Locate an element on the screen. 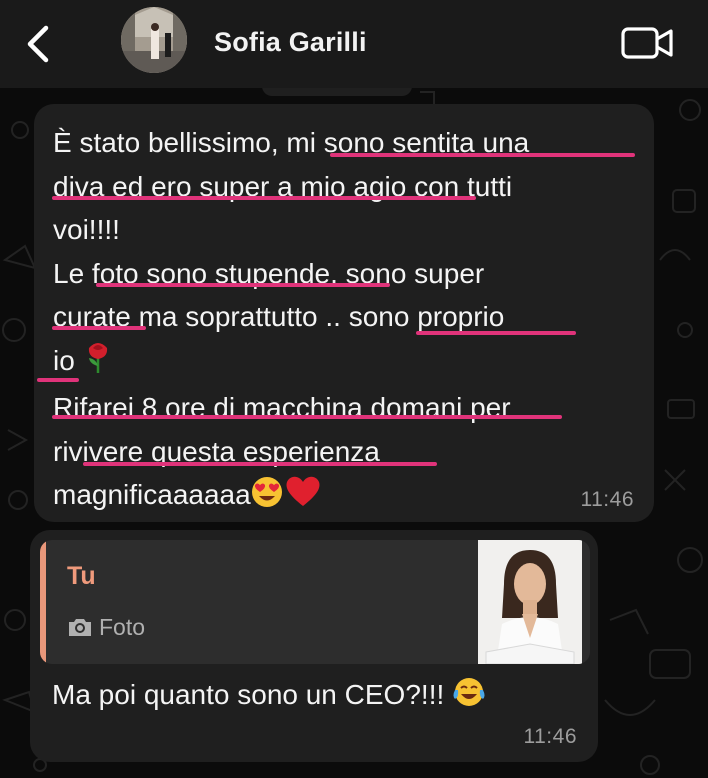 This screenshot has width=708, height=778. back-button is located at coordinates (38, 44).